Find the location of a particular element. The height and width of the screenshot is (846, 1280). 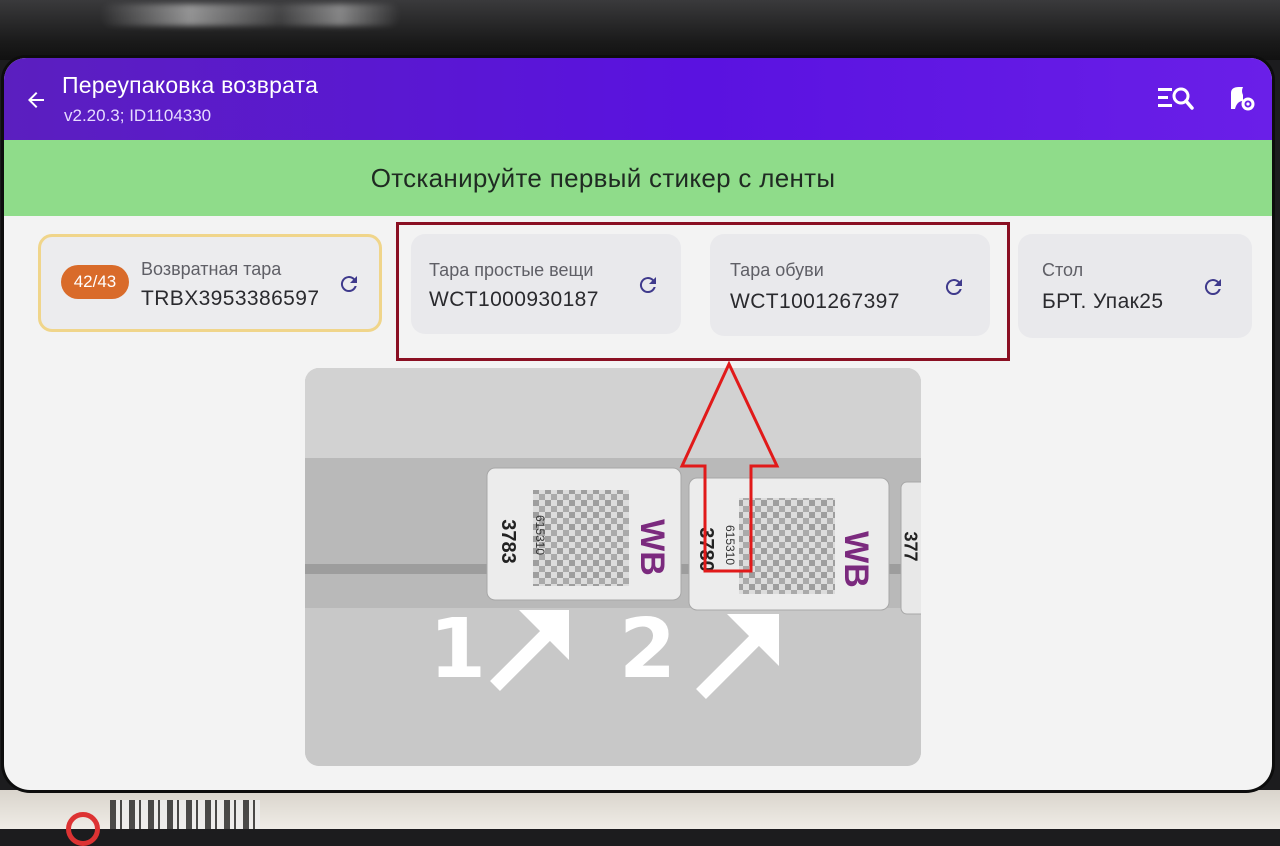

sticker-2-code: 615310 is located at coordinates (730, 545).